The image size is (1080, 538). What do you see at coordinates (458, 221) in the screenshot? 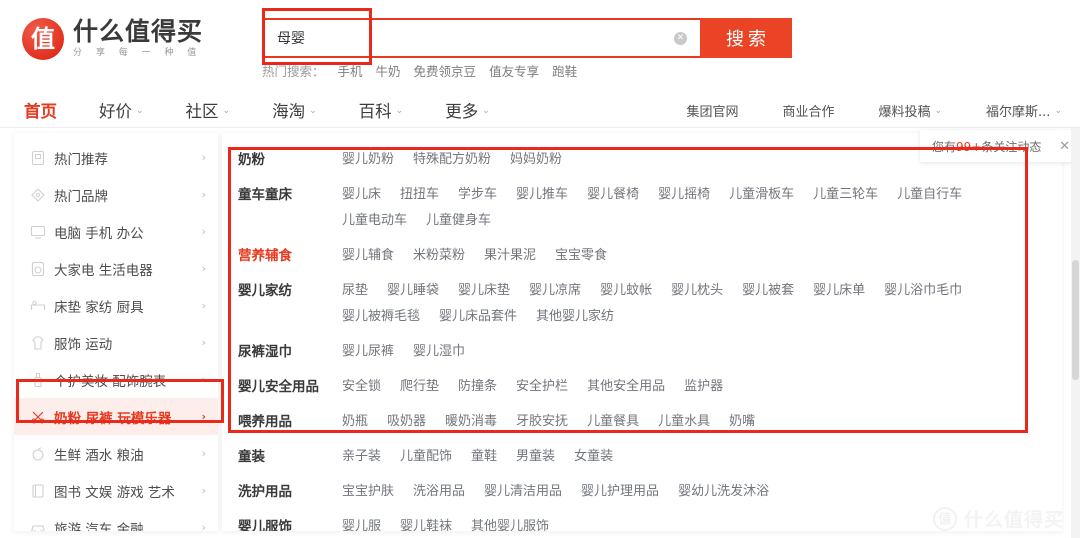
I see `category-link: 儿童健身车` at bounding box center [458, 221].